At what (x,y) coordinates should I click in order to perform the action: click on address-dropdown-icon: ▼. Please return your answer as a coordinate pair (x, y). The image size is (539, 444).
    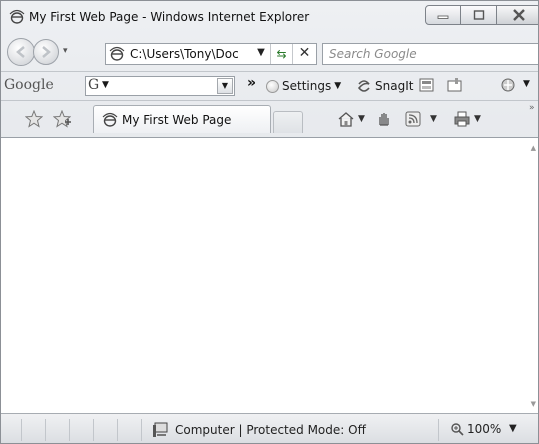
    Looking at the image, I should click on (261, 52).